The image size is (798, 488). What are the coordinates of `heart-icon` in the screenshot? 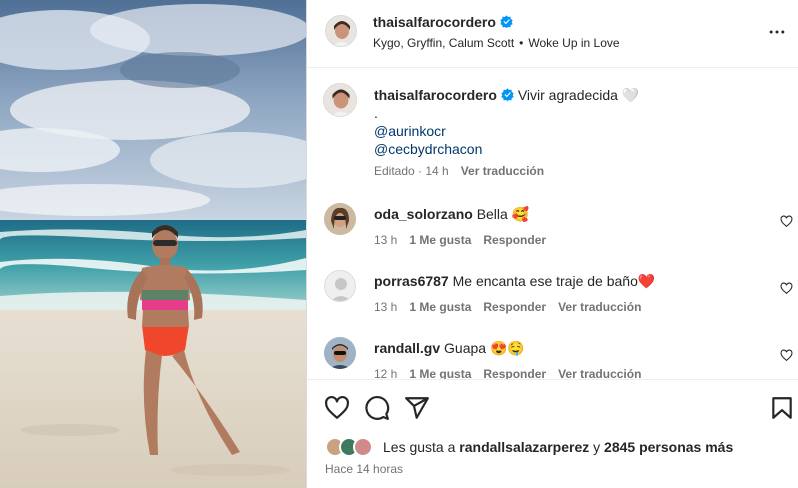 It's located at (337, 408).